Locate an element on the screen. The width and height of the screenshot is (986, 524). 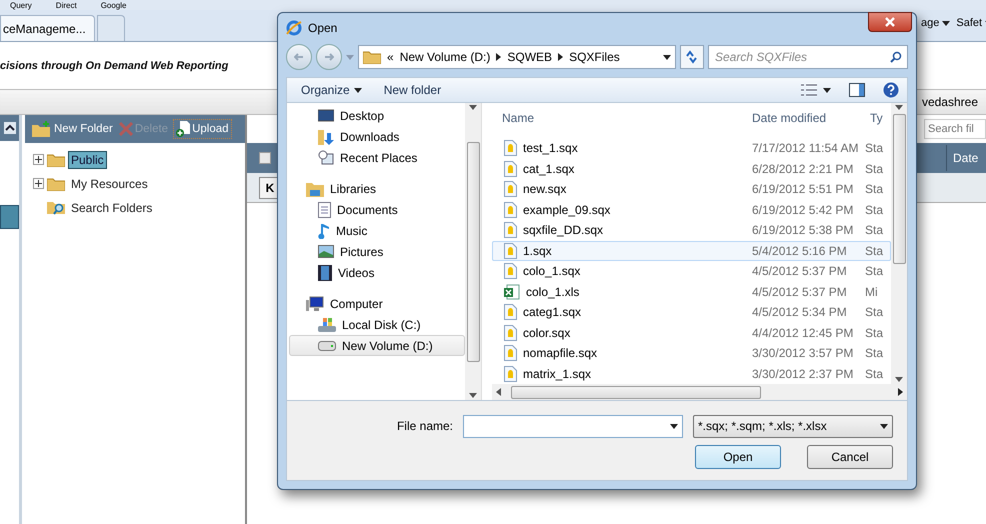
file-row: test_1.sqx 7/17/2012 11:54 AM Sta is located at coordinates (691, 148).